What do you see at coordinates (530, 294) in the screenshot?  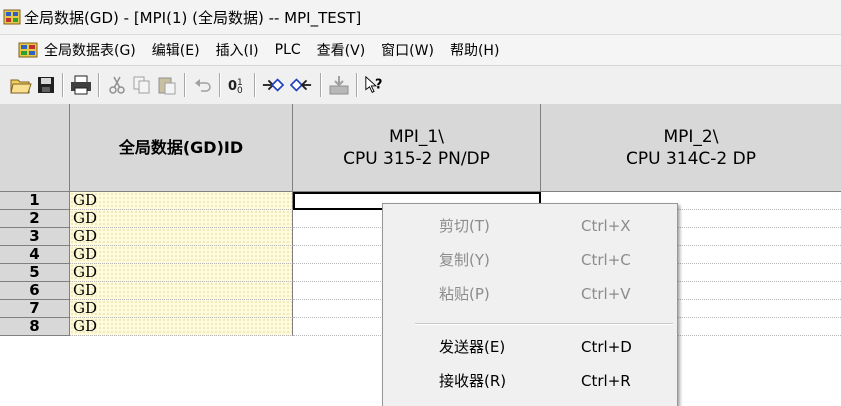 I see `context-menu-paste: 粘贴(P) Ctrl+V` at bounding box center [530, 294].